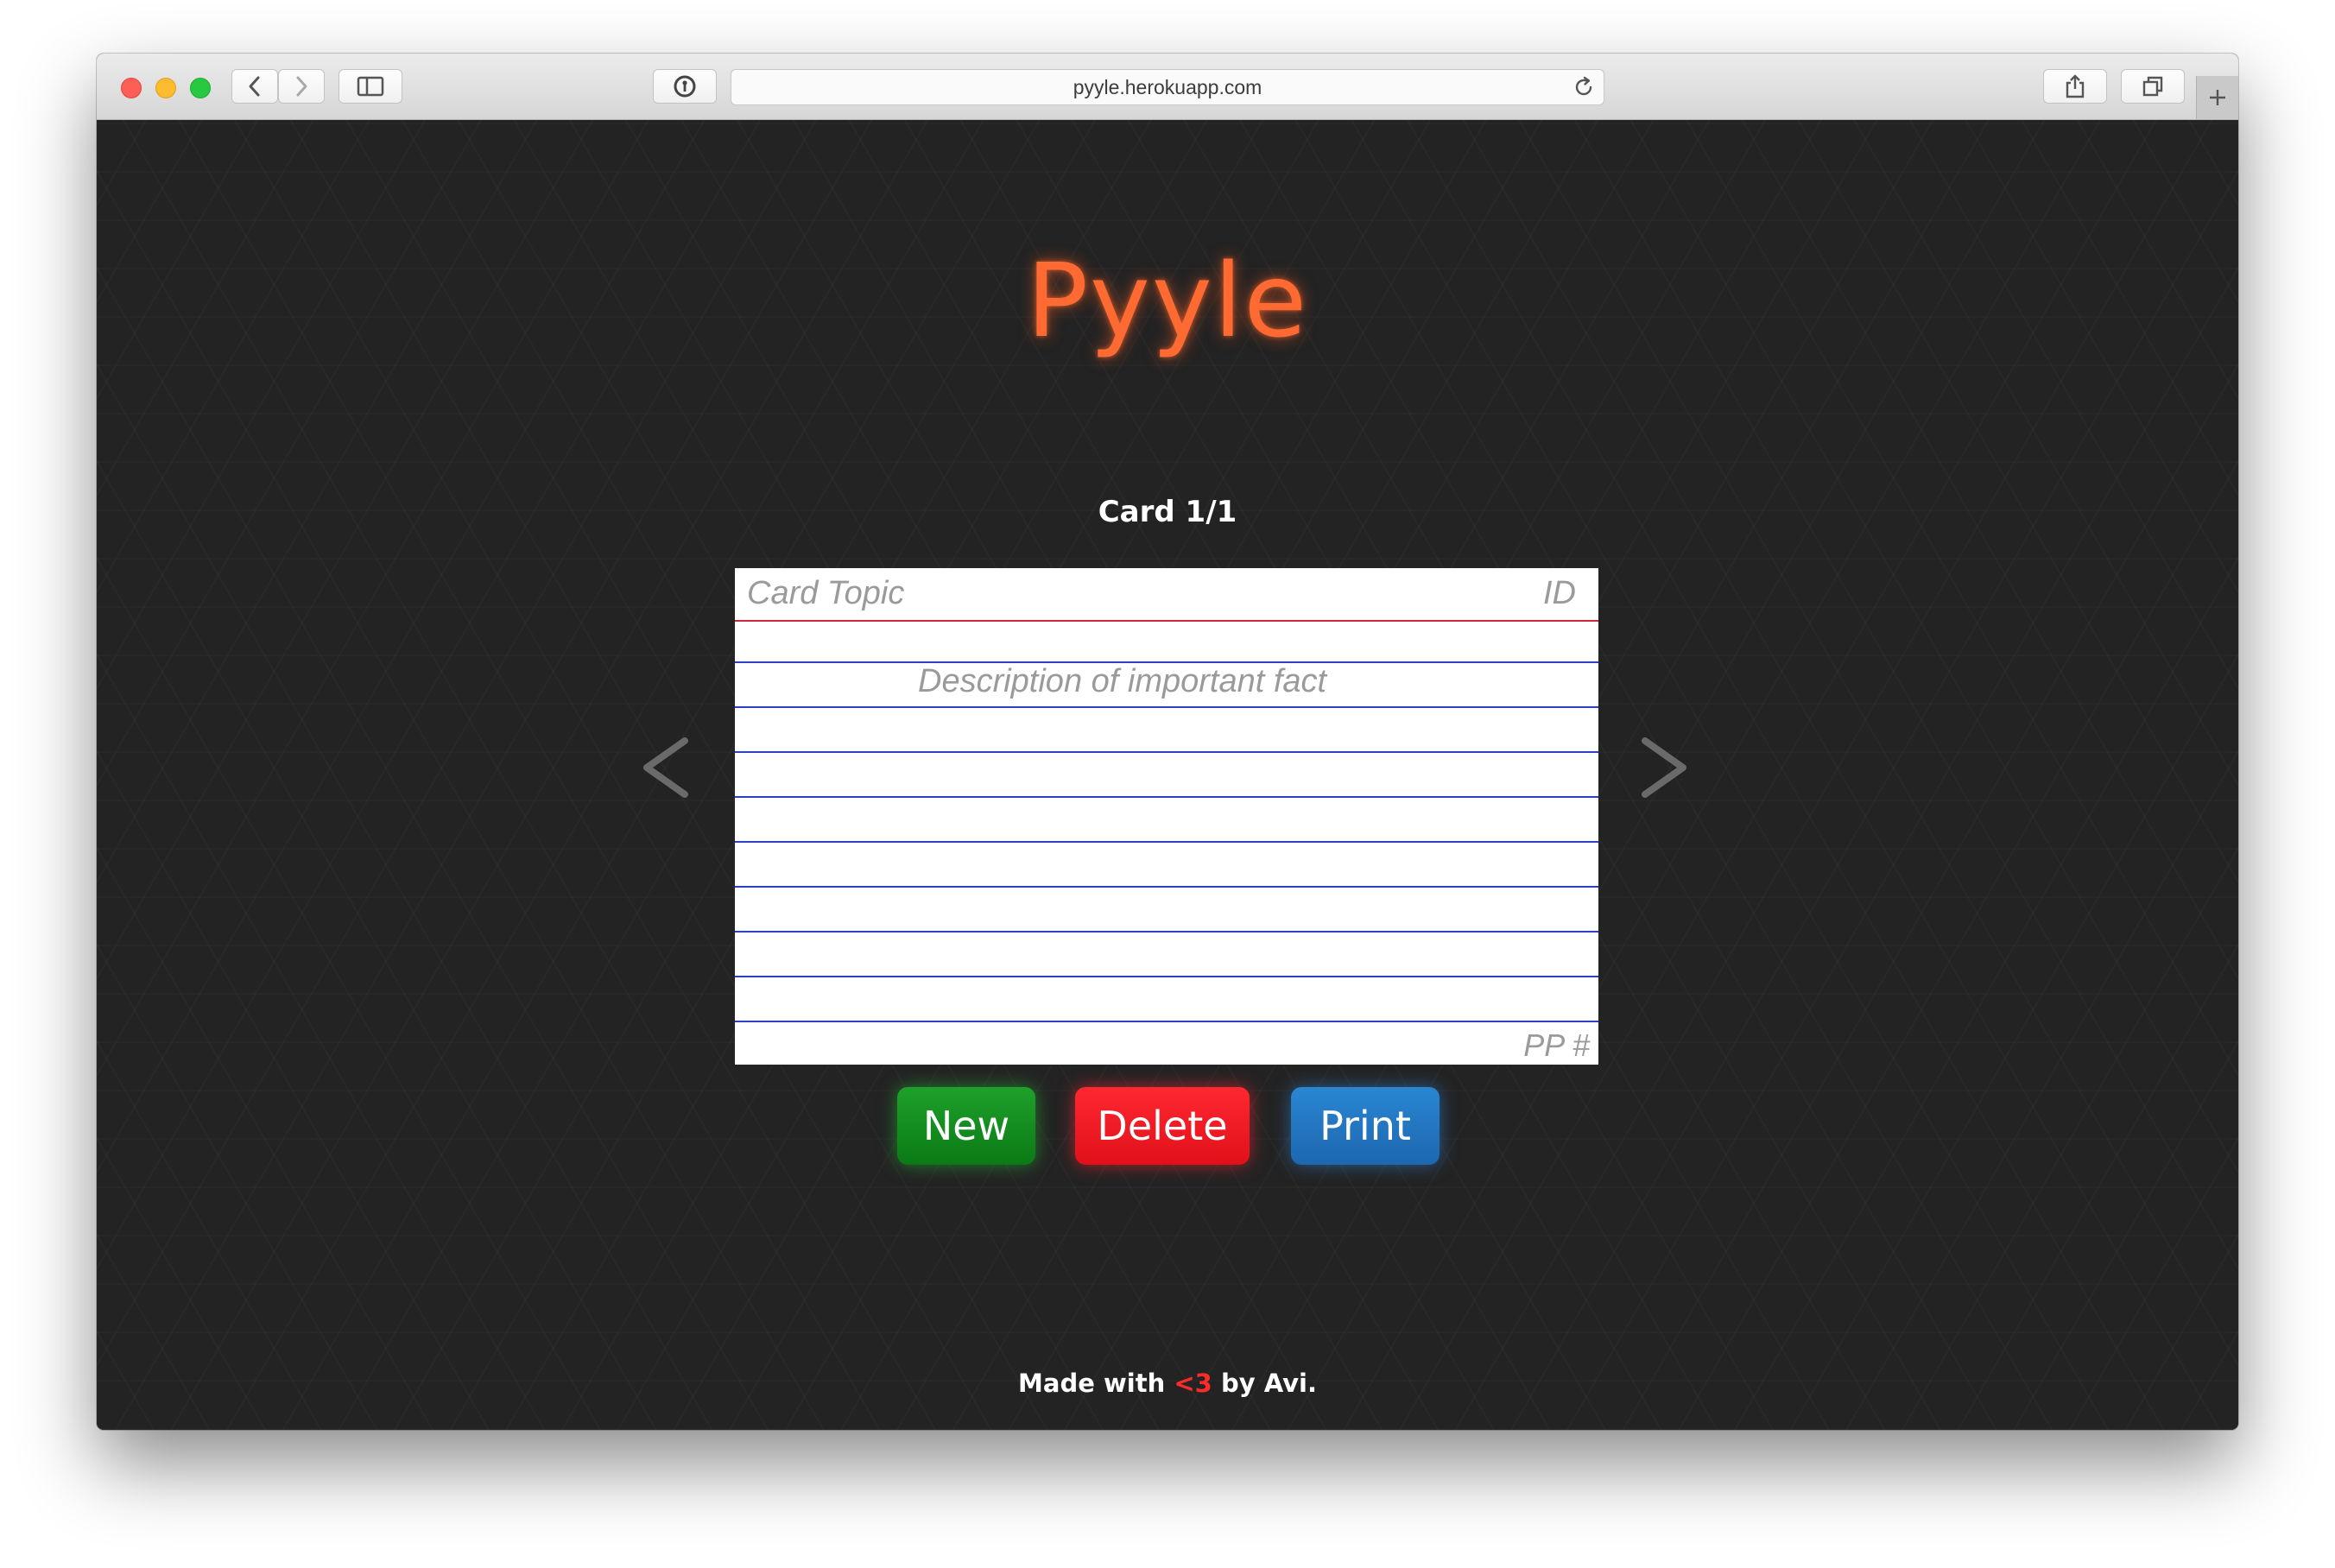 The height and width of the screenshot is (1568, 2335). I want to click on card-topic-input: Card Topic, so click(825, 594).